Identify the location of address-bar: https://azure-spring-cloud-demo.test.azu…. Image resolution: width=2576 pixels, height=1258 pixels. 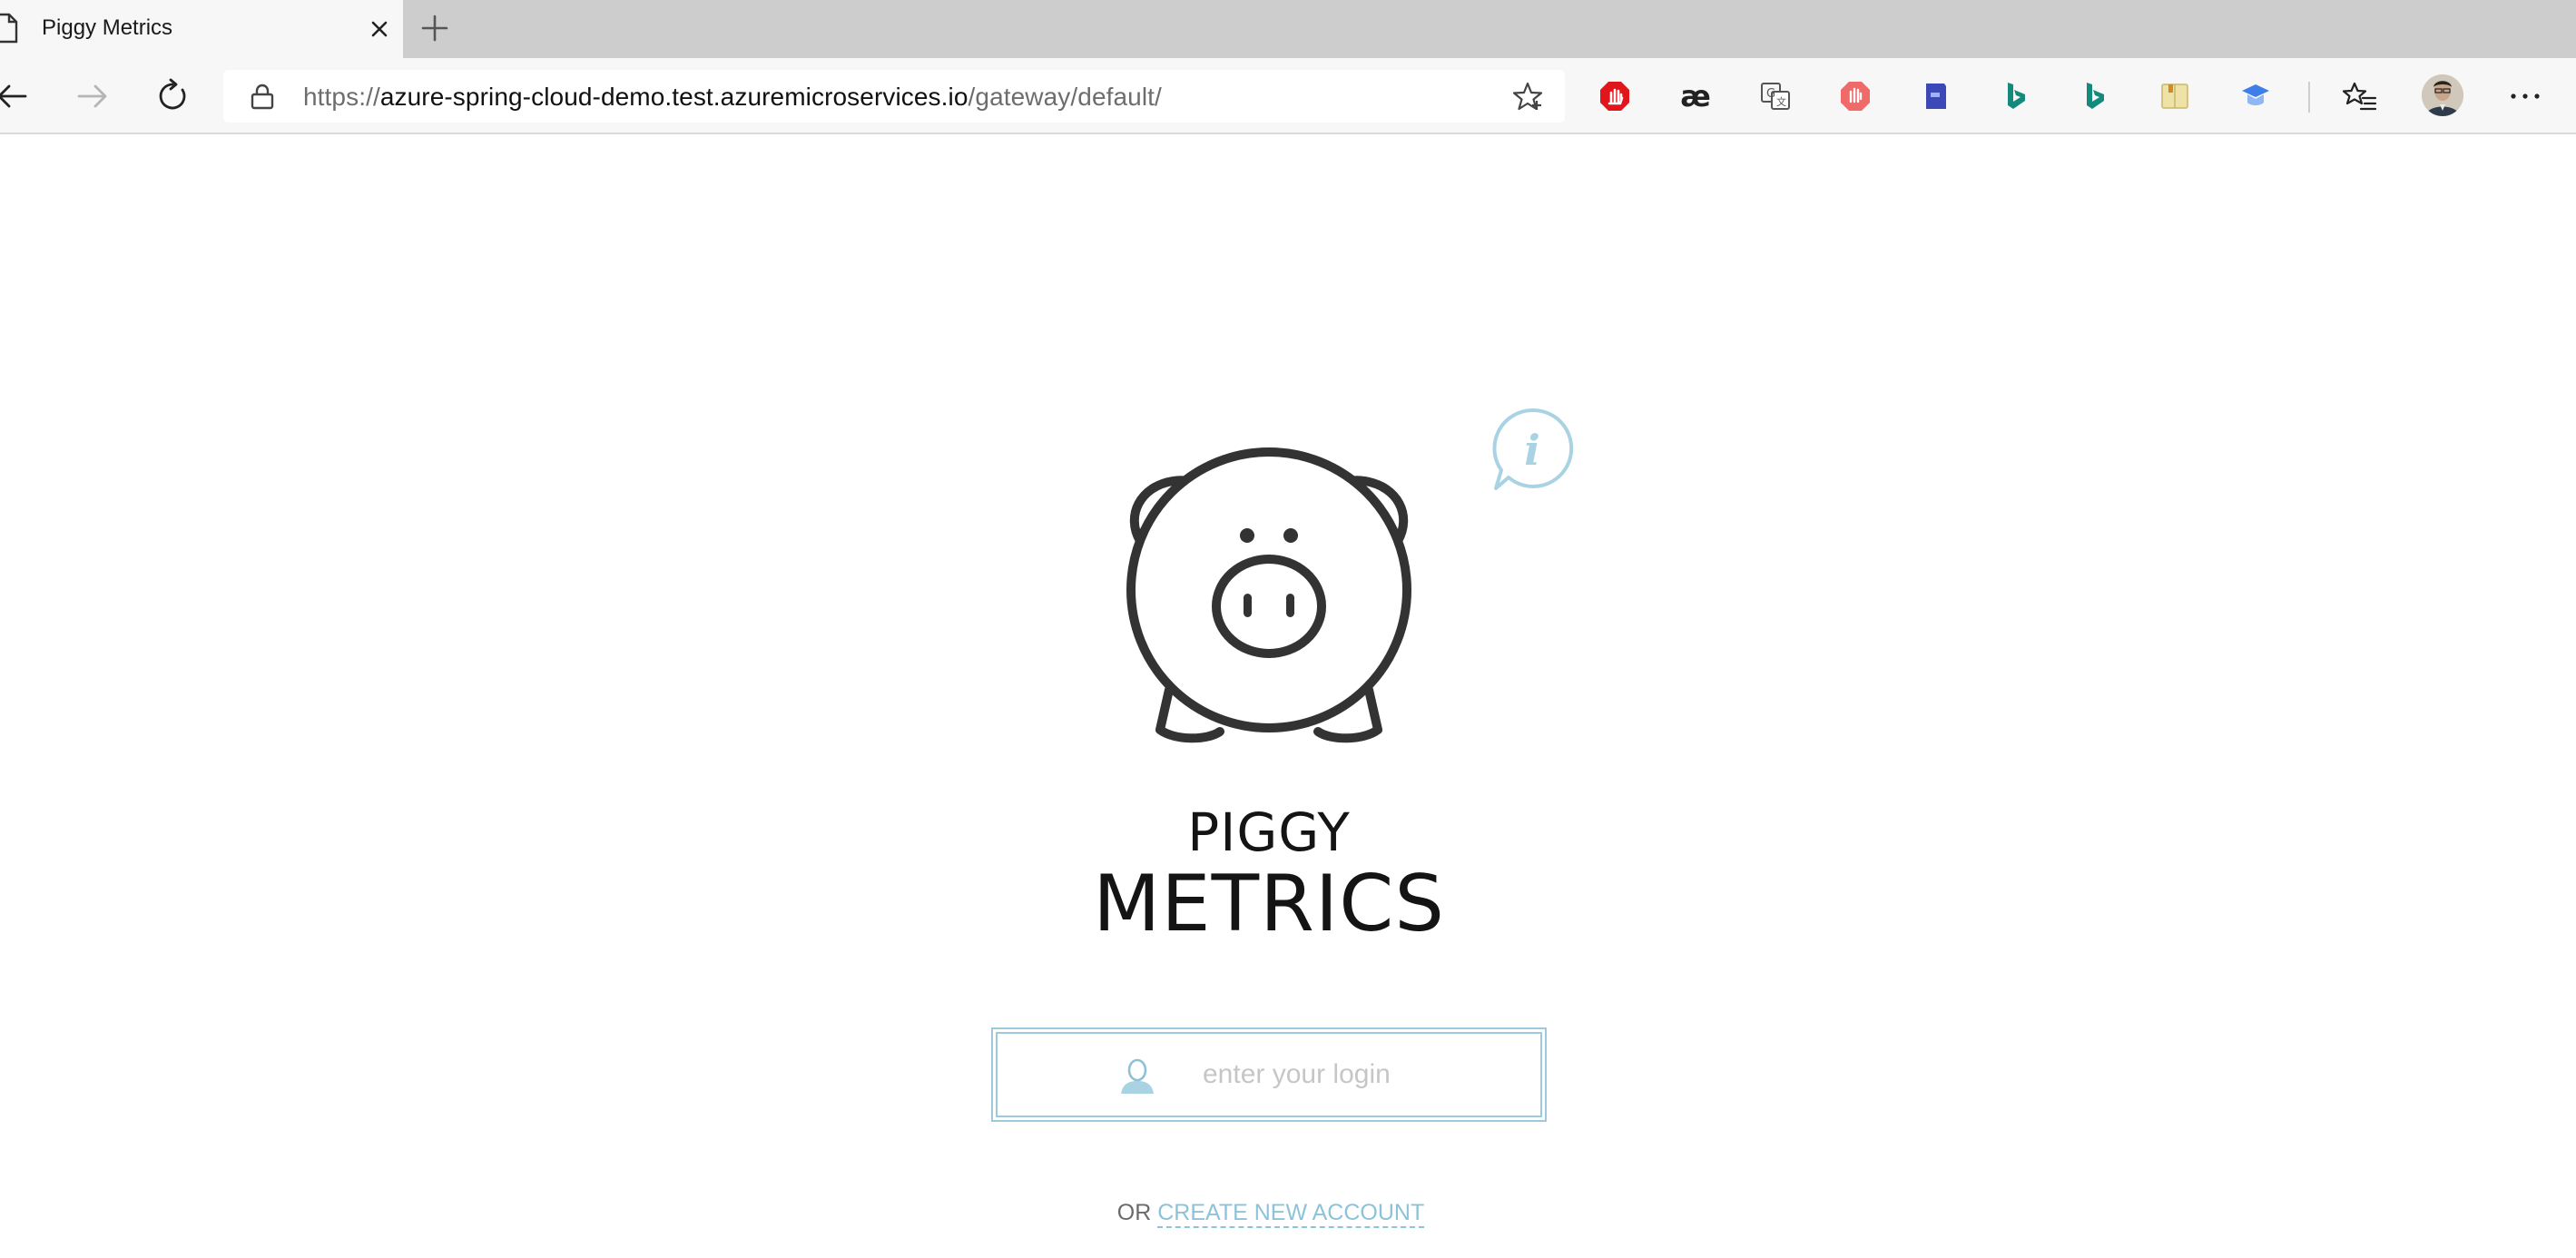
(894, 96).